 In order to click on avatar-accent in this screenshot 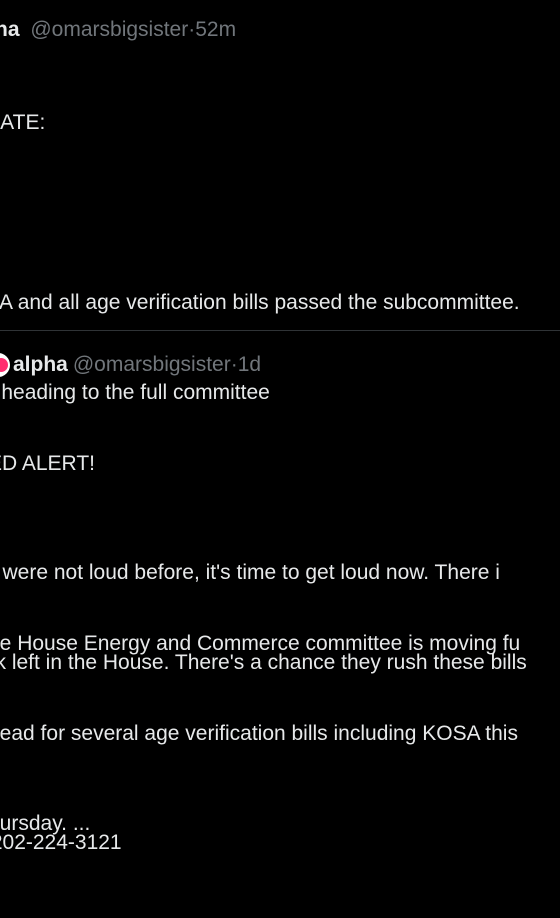, I will do `click(4, 365)`.